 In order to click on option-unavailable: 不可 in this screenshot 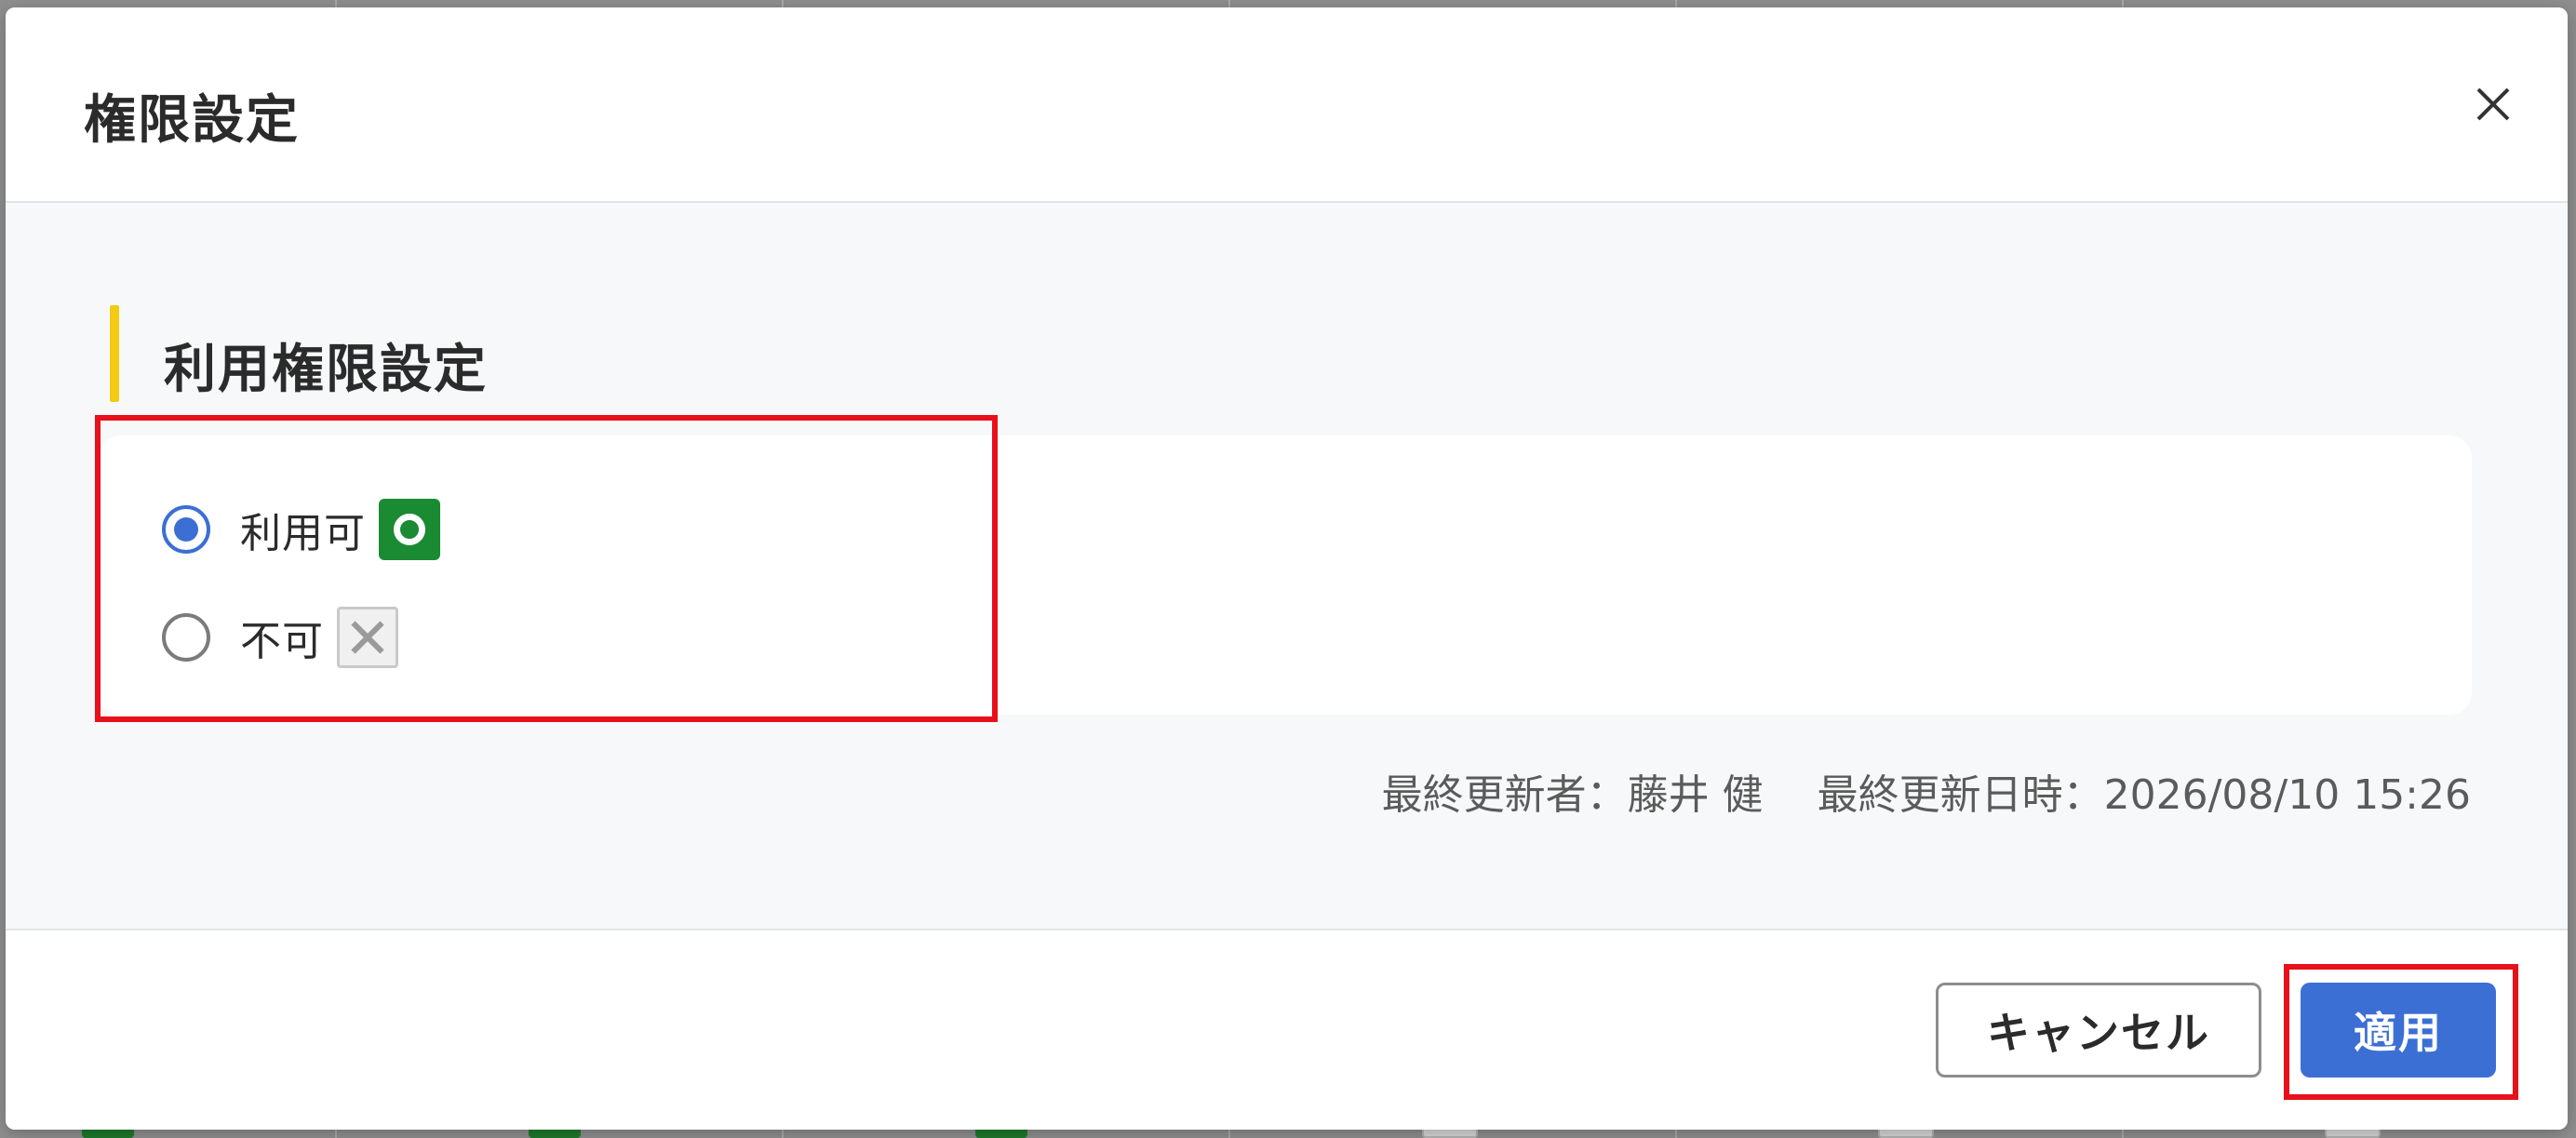, I will do `click(280, 637)`.